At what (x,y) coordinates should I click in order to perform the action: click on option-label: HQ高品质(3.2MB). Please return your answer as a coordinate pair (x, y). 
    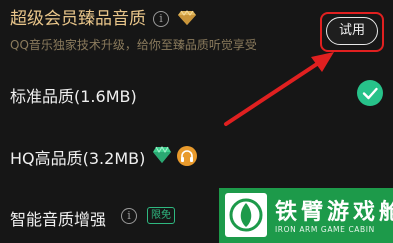
    Looking at the image, I should click on (78, 158).